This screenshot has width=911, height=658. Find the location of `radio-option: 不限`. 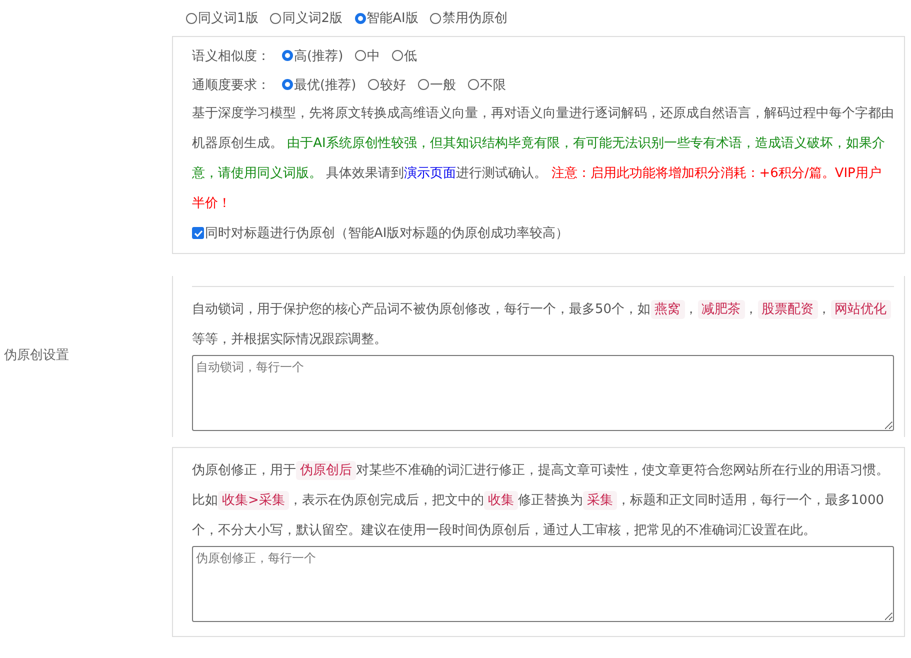

radio-option: 不限 is located at coordinates (487, 85).